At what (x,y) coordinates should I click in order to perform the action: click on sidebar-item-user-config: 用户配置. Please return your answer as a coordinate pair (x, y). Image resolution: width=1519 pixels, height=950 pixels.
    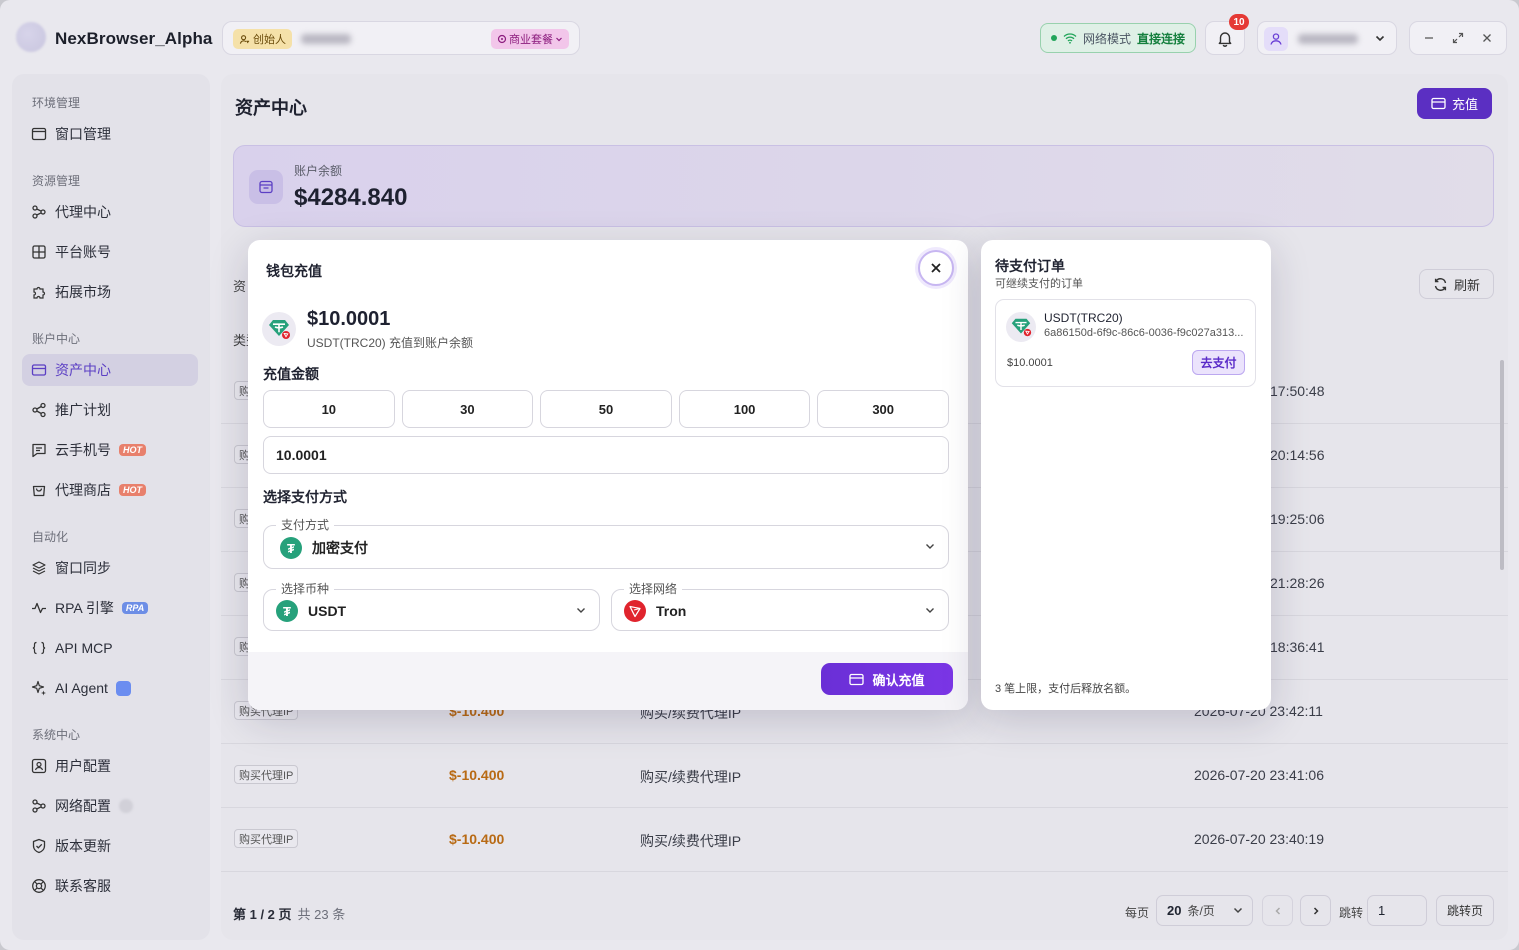
    Looking at the image, I should click on (110, 766).